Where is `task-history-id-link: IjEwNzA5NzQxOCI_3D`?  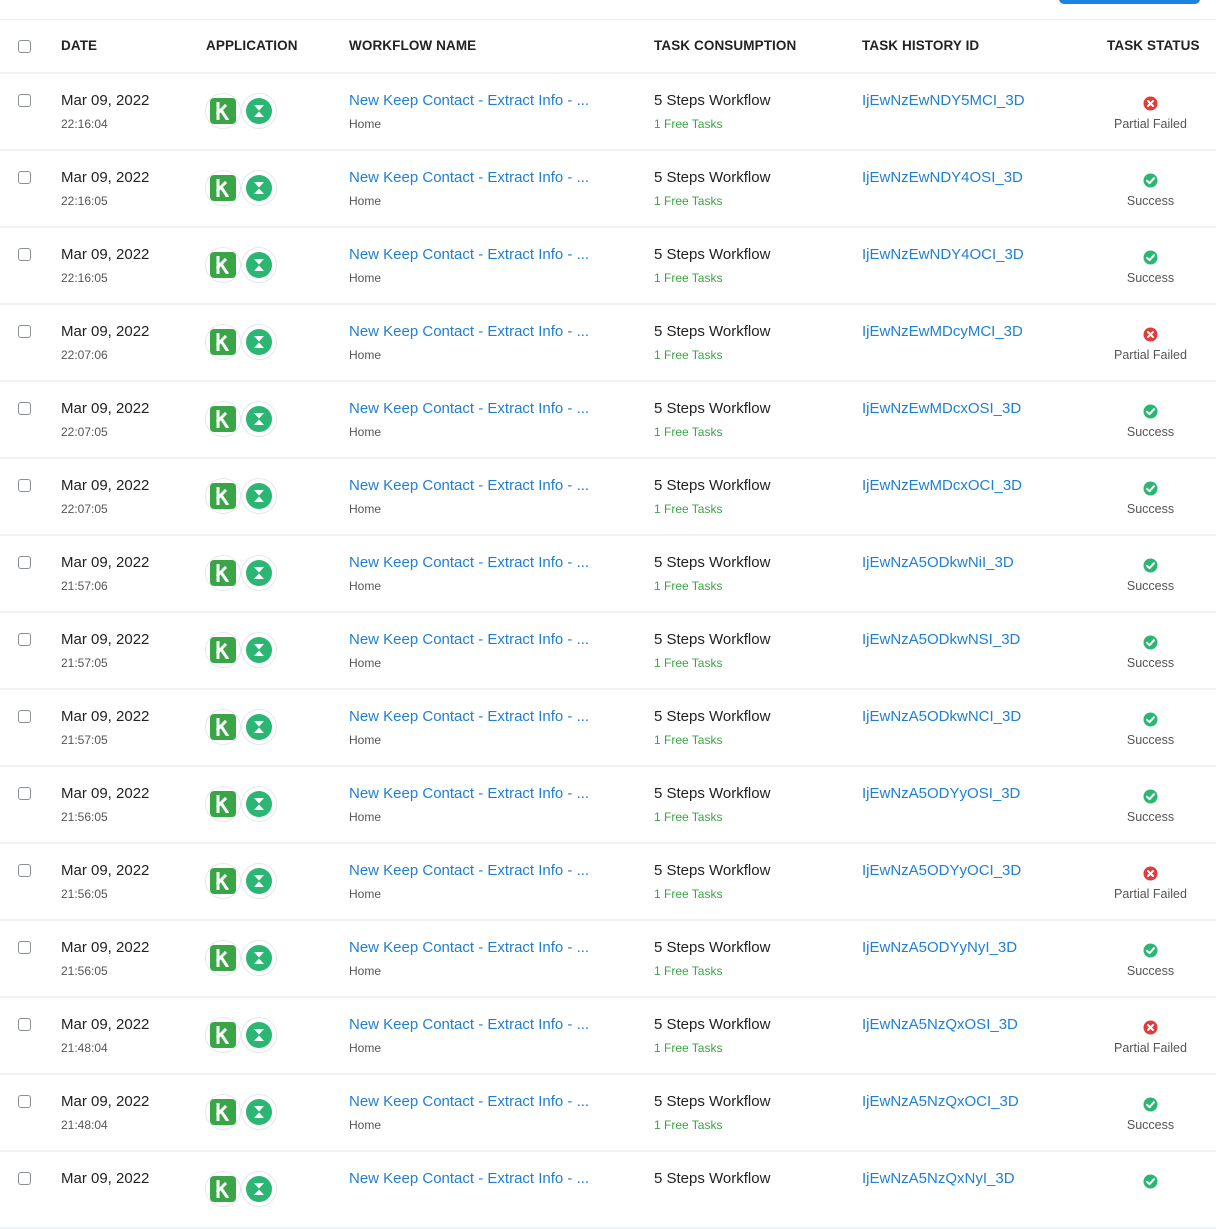
task-history-id-link: IjEwNzA5NzQxOCI_3D is located at coordinates (940, 1101).